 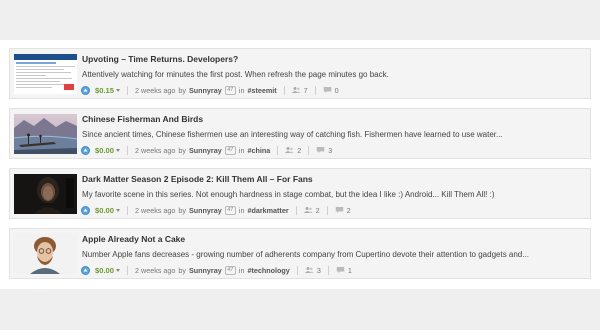 I want to click on tag-link: #steemit, so click(x=261, y=90).